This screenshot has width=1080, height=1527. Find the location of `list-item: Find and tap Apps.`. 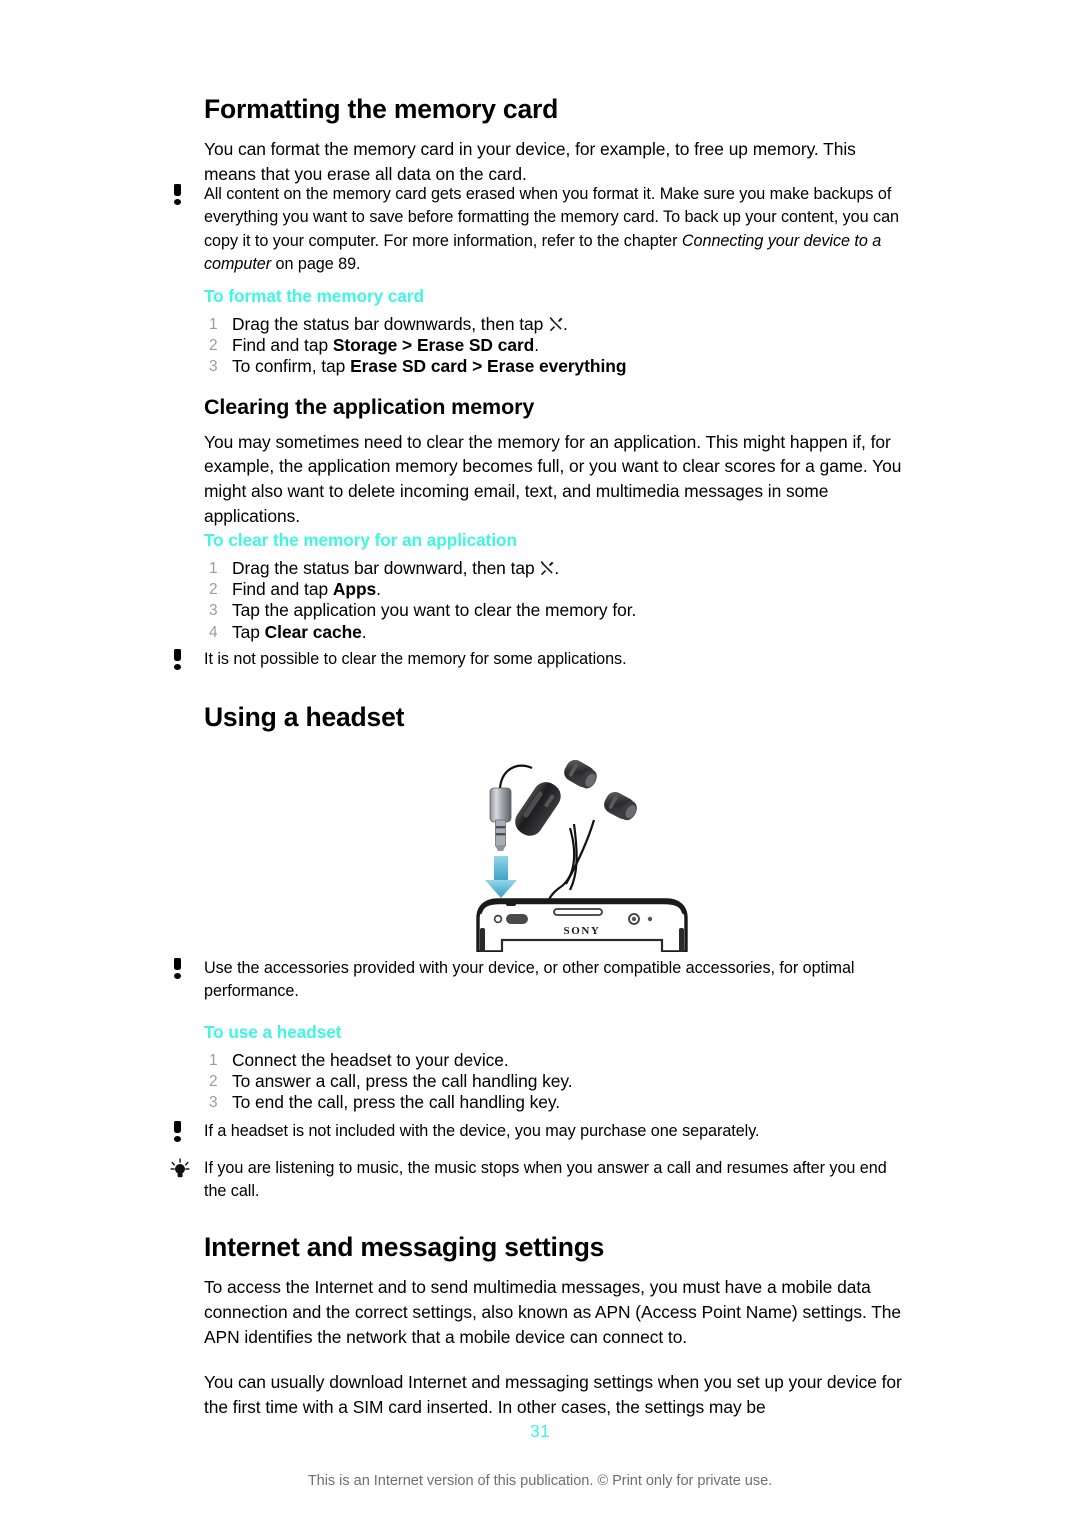

list-item: Find and tap Apps. is located at coordinates (554, 590).